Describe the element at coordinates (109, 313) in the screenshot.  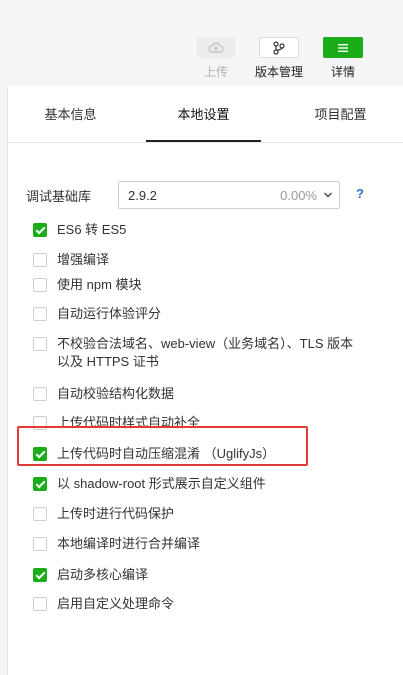
I see `option-label: 自动运行体验评分` at that location.